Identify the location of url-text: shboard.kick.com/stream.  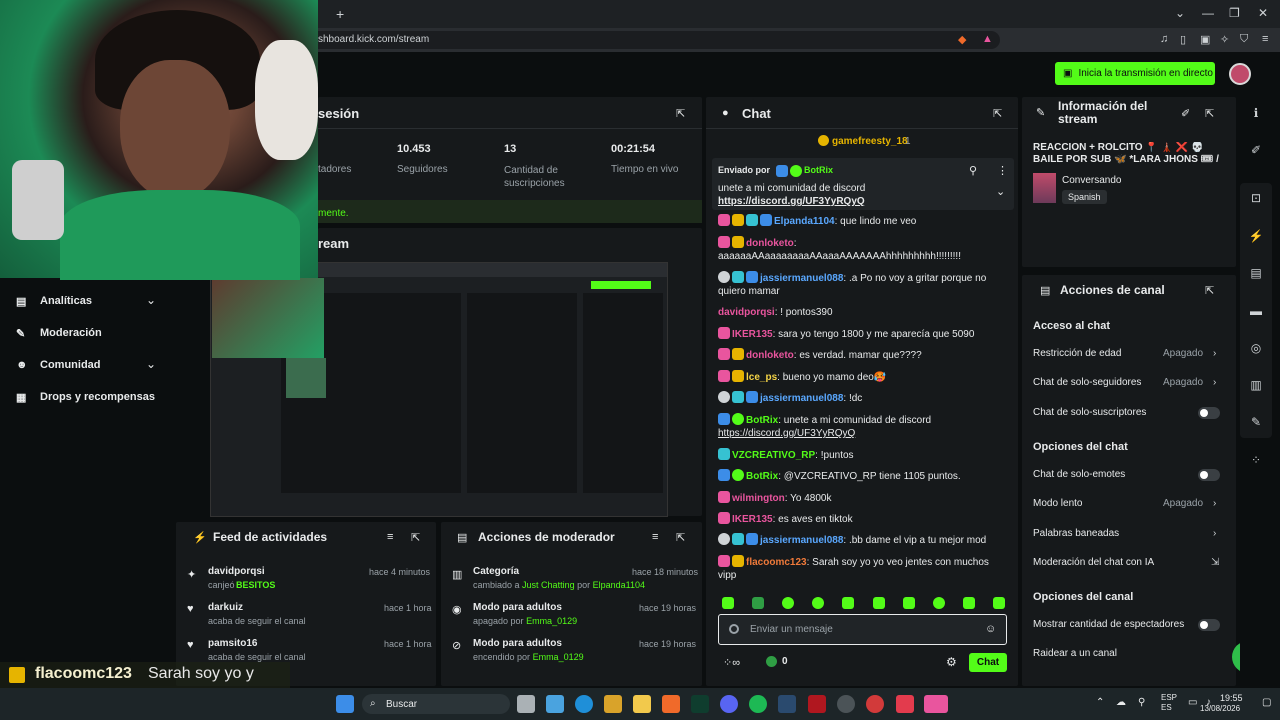
(373, 39).